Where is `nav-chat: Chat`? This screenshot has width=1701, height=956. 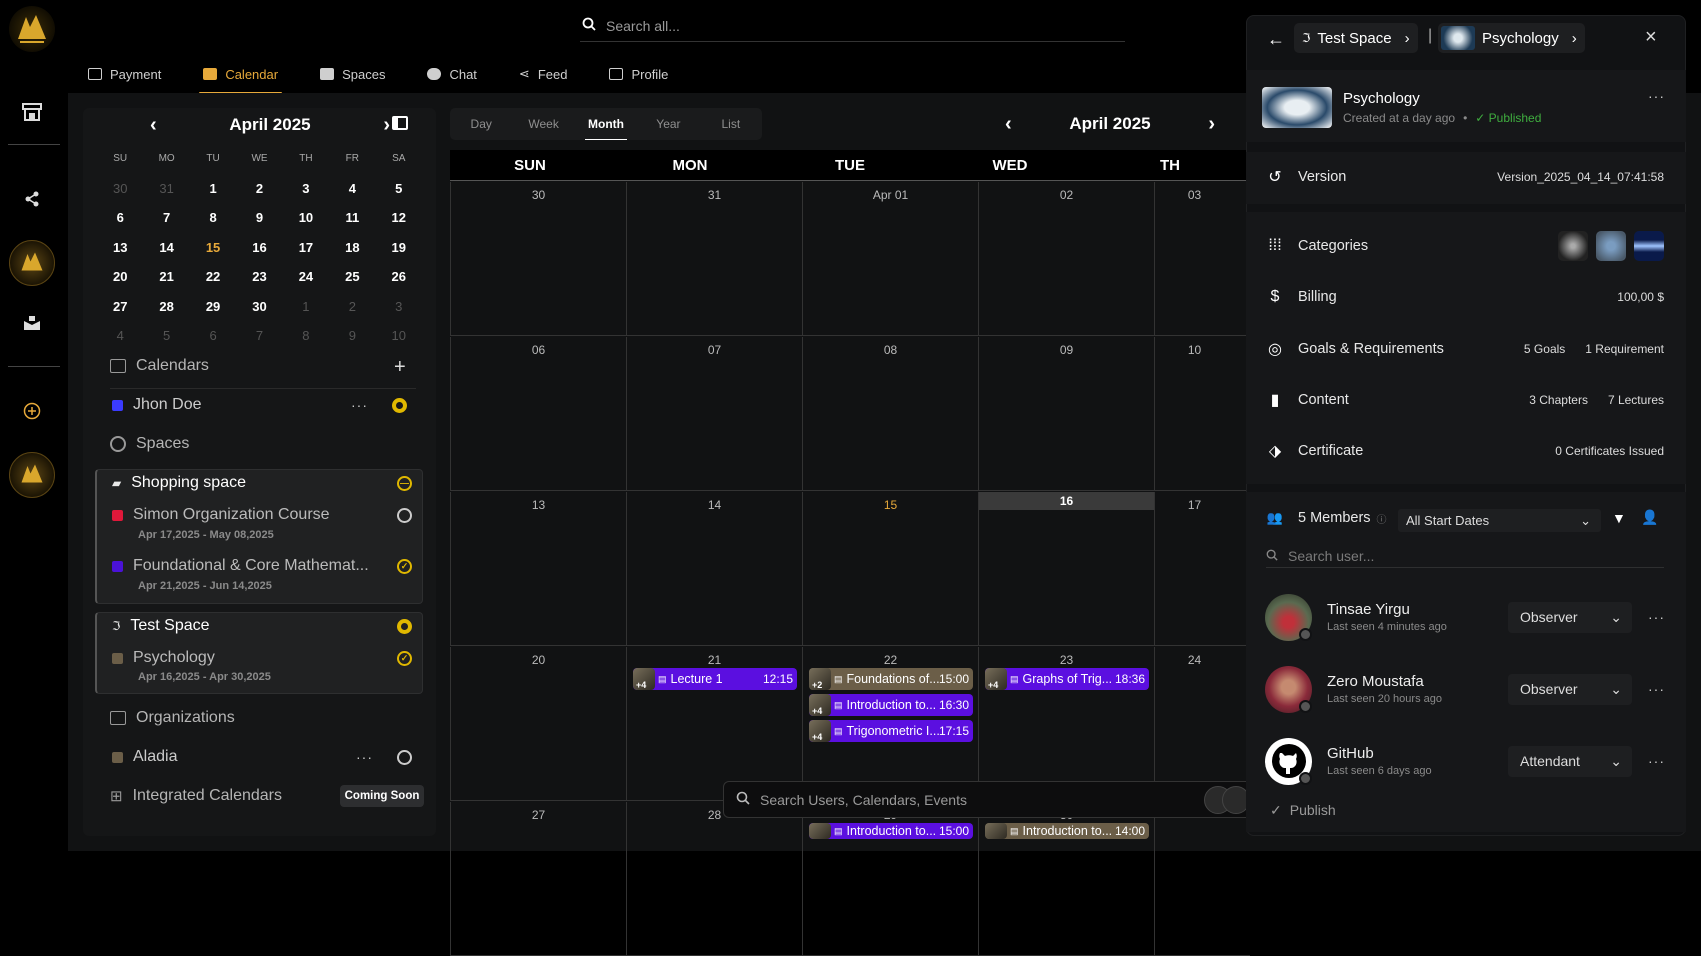 nav-chat: Chat is located at coordinates (452, 74).